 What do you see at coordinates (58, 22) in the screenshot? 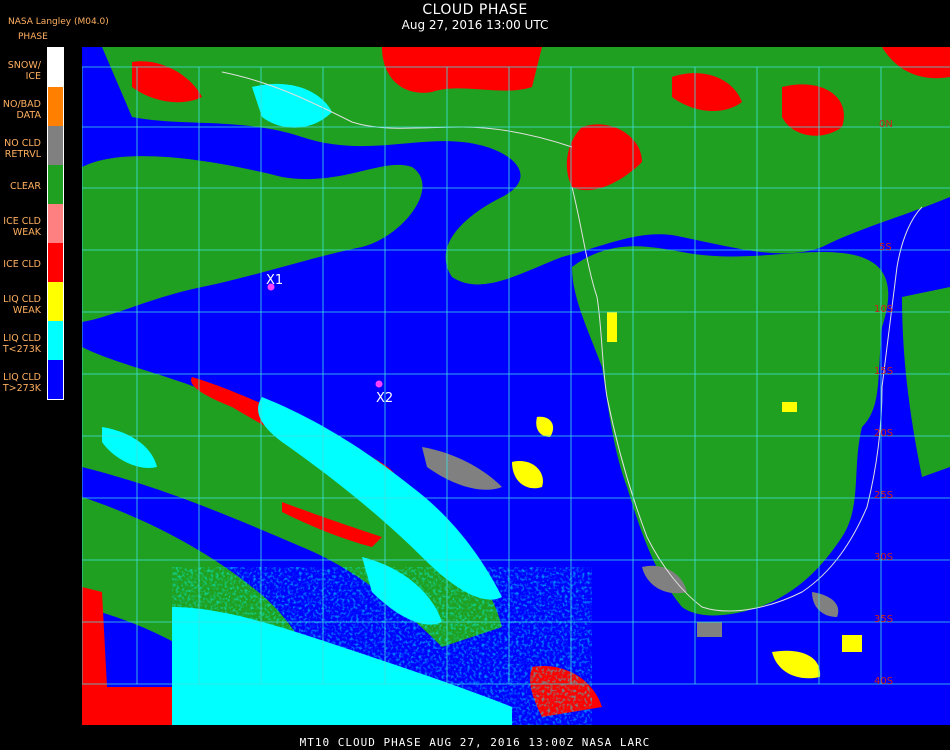
I see `provider-label: NASA Langley (M04.0)` at bounding box center [58, 22].